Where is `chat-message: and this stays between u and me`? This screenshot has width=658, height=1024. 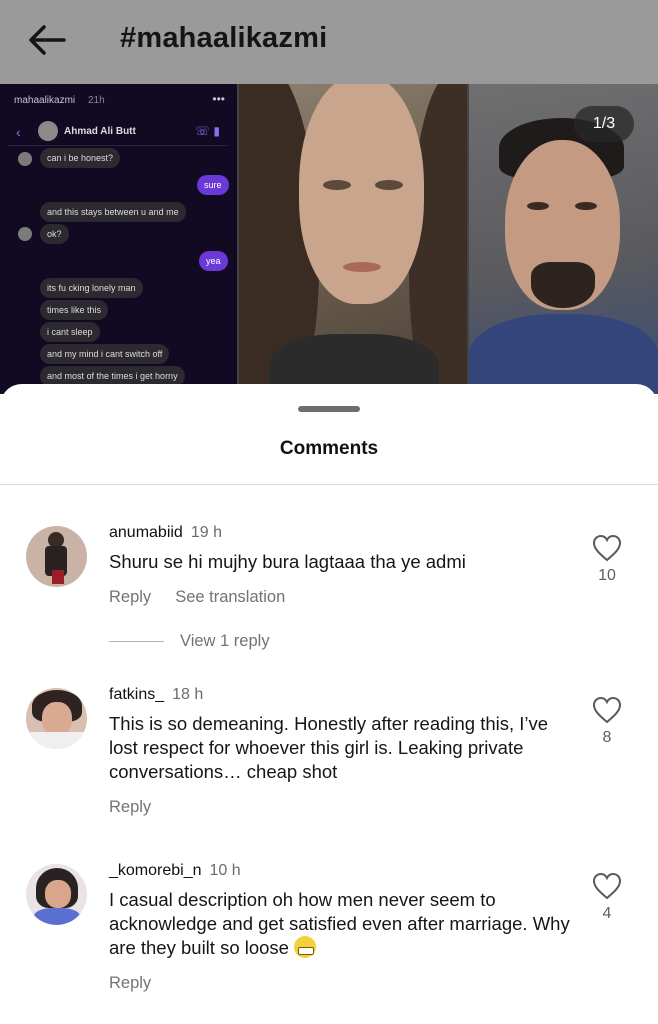
chat-message: and this stays between u and me is located at coordinates (113, 212).